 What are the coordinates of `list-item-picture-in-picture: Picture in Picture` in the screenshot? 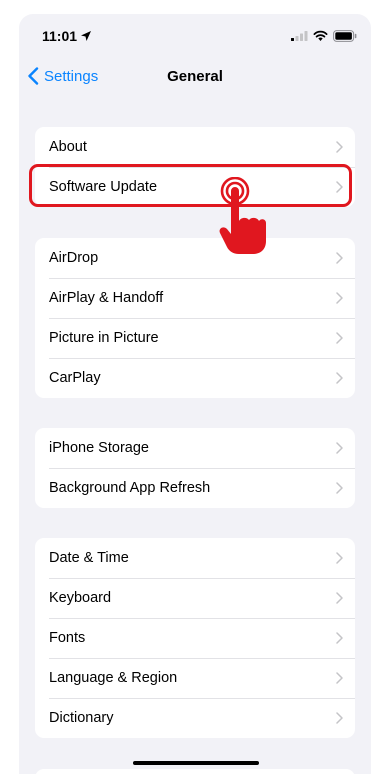 It's located at (195, 338).